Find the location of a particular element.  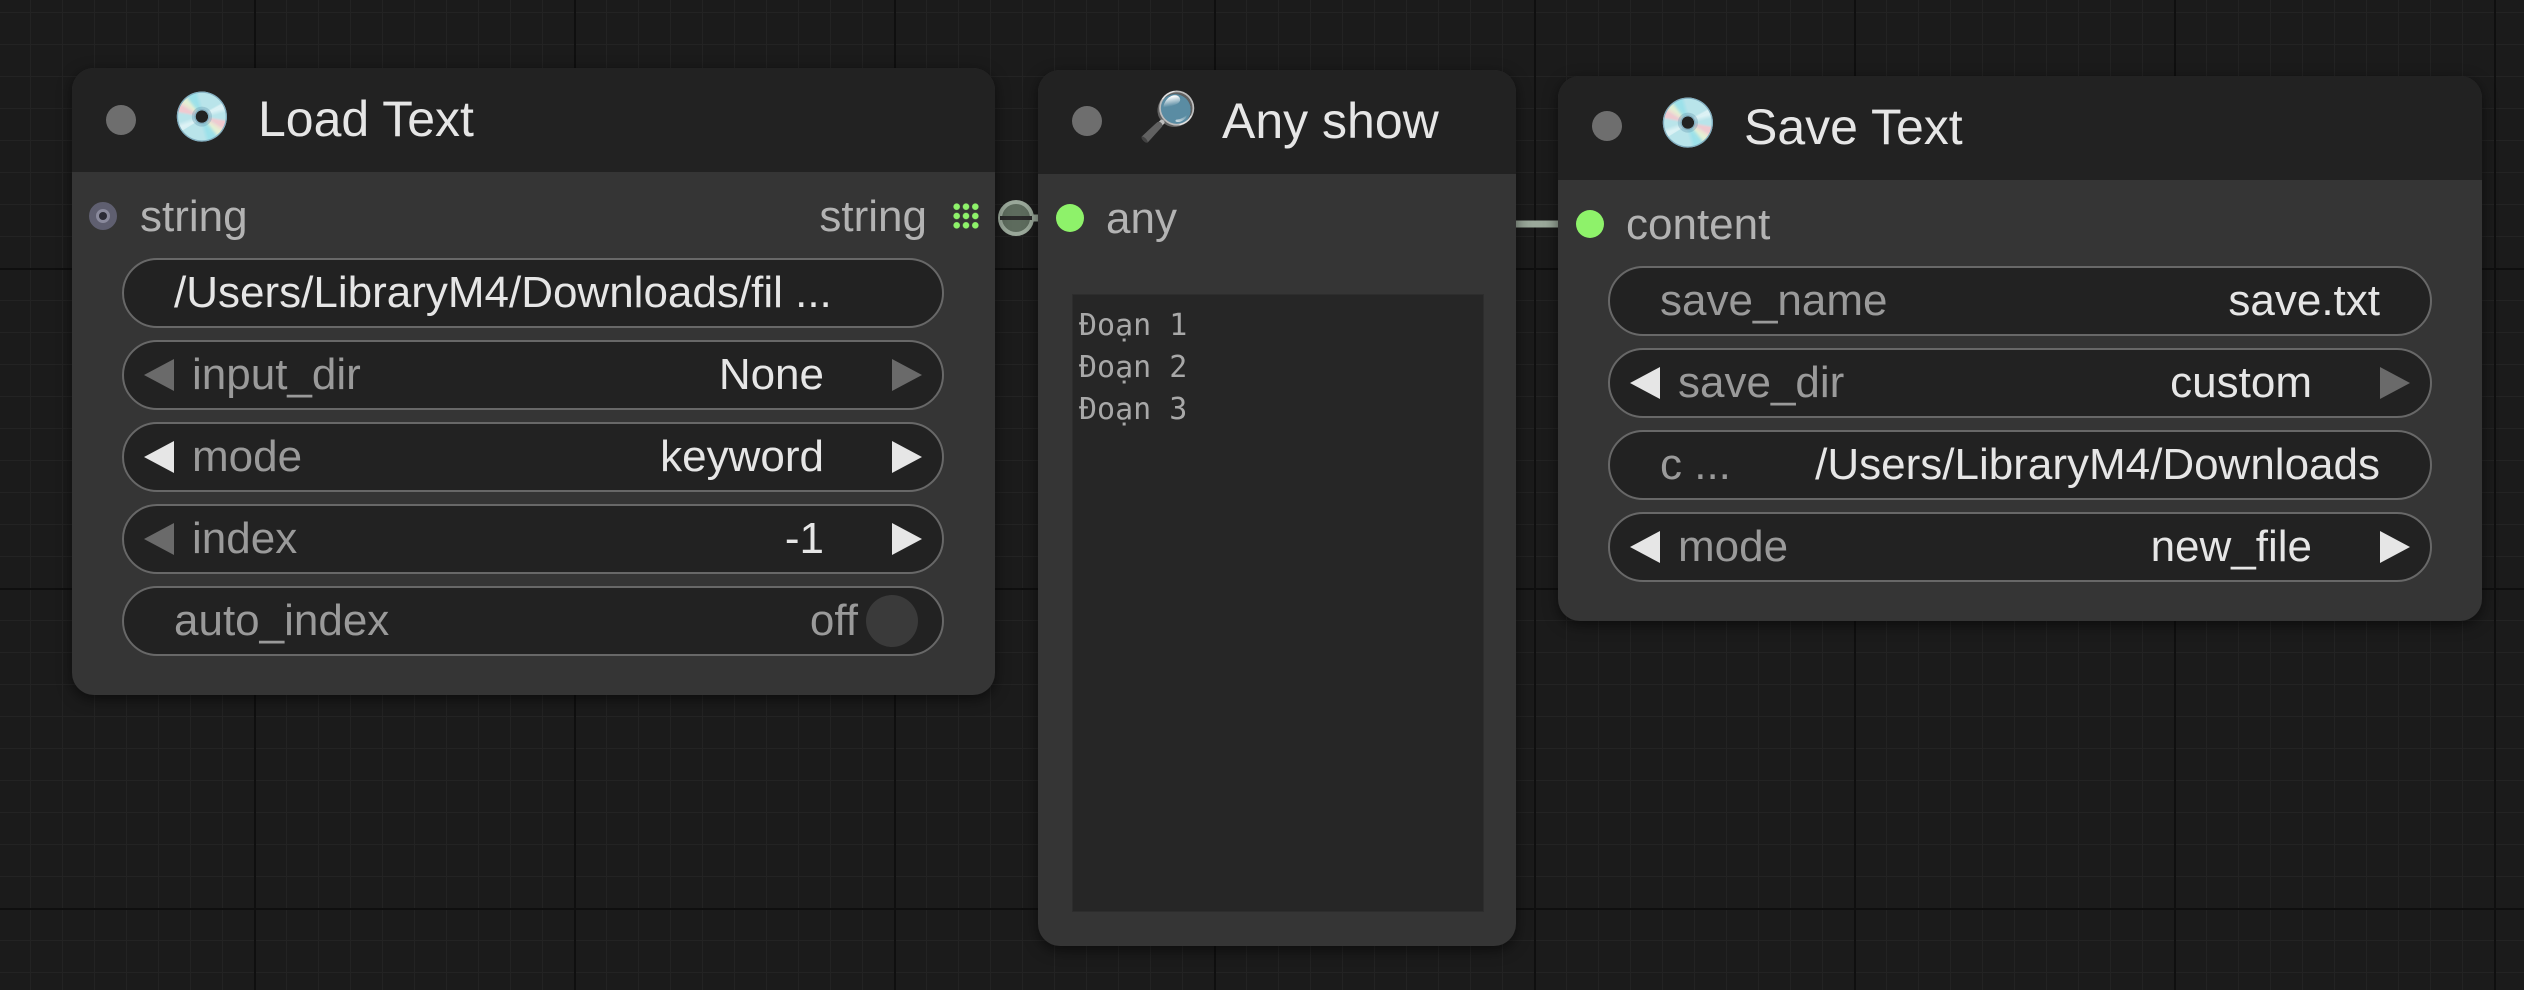

mode-value: keyword is located at coordinates (742, 456).